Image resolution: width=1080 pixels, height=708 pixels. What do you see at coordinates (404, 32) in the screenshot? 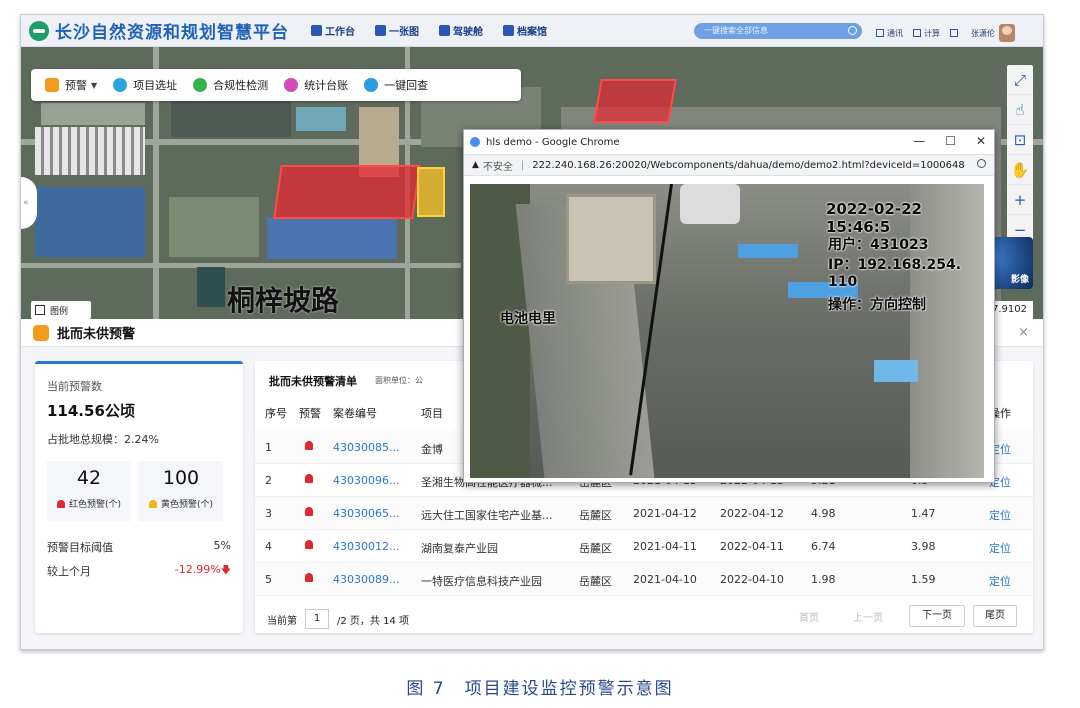
I see `nav-label: 一张图` at bounding box center [404, 32].